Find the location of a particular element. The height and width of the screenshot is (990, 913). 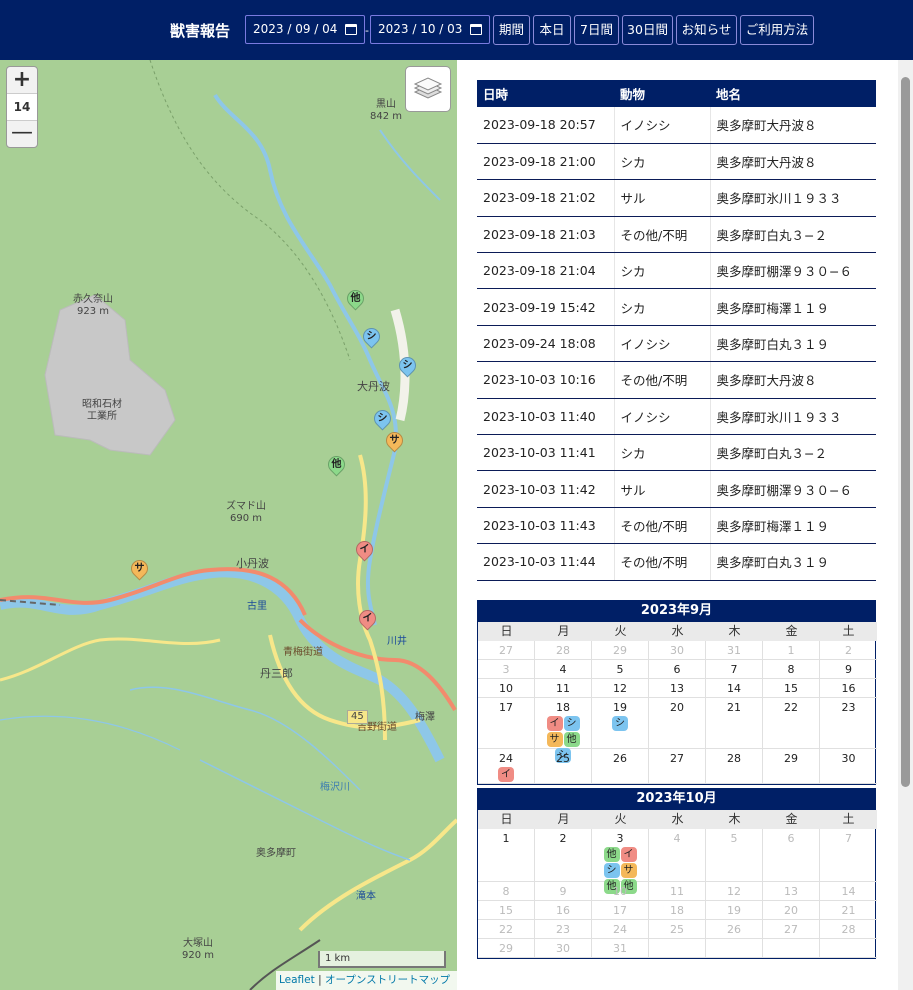

calendar-day: 3 is located at coordinates (506, 669).